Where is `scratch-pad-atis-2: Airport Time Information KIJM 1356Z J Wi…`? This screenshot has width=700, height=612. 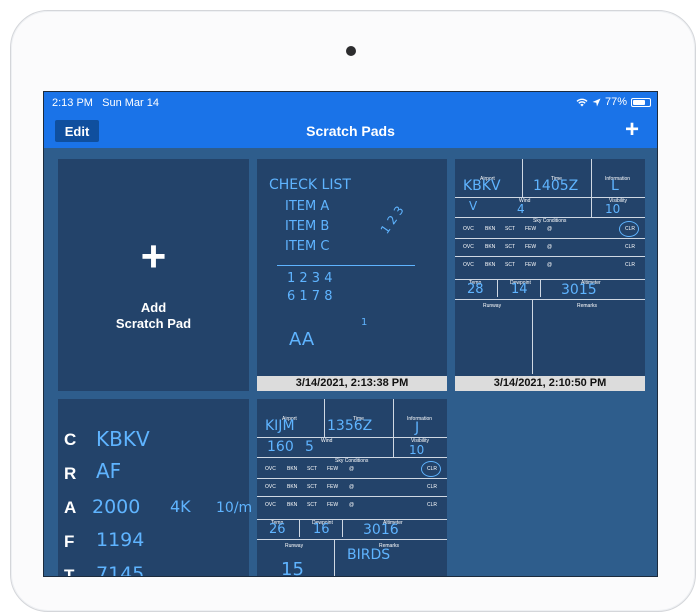 scratch-pad-atis-2: Airport Time Information KIJM 1356Z J Wi… is located at coordinates (352, 487).